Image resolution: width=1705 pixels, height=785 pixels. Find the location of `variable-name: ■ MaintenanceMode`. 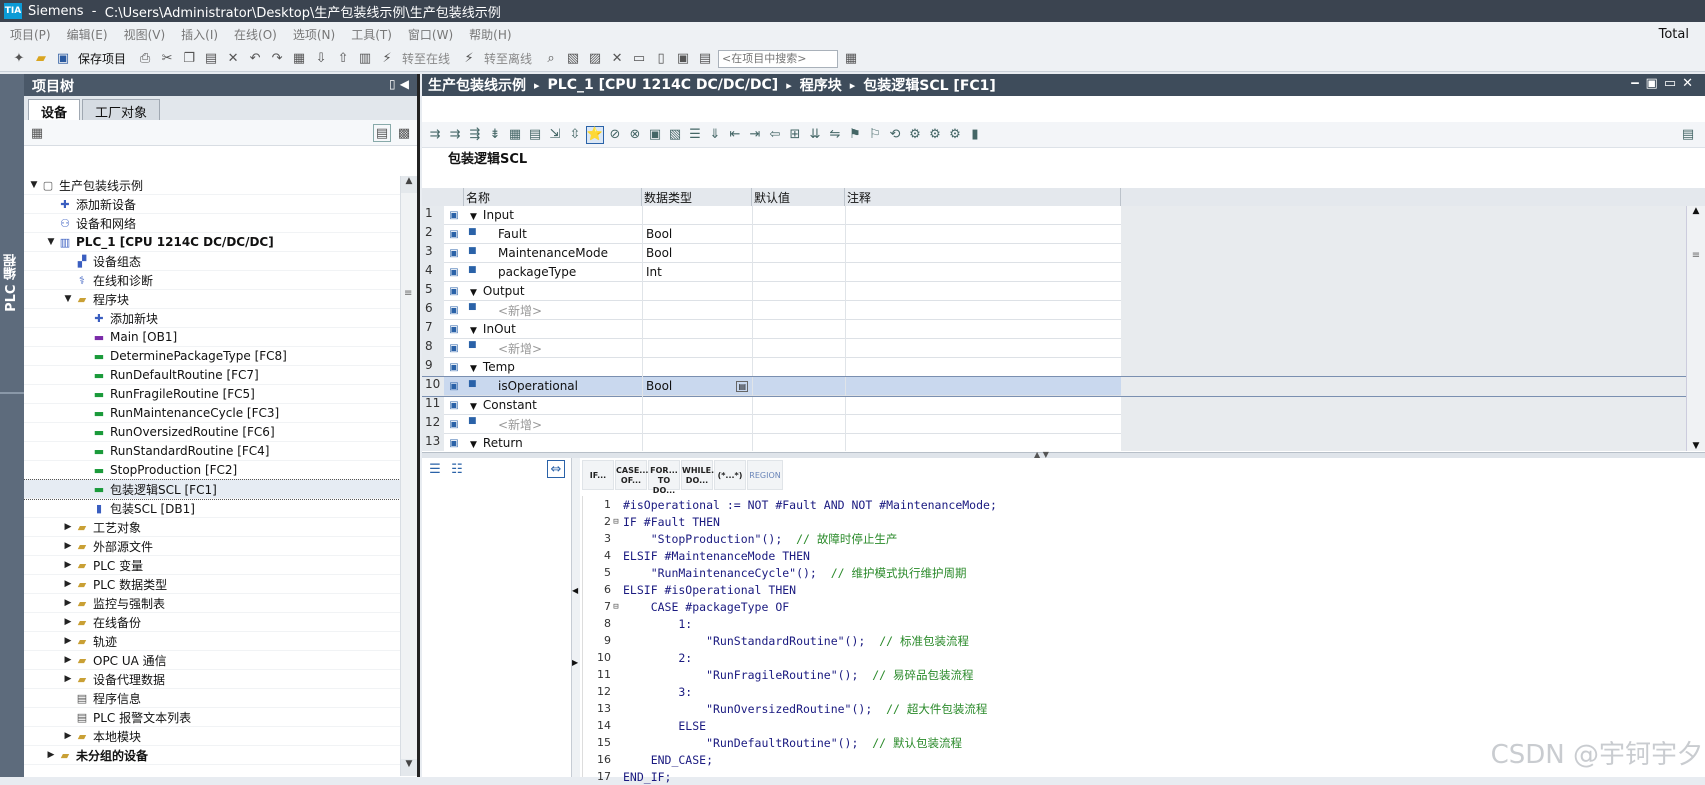

variable-name: ■ MaintenanceMode is located at coordinates (553, 253).